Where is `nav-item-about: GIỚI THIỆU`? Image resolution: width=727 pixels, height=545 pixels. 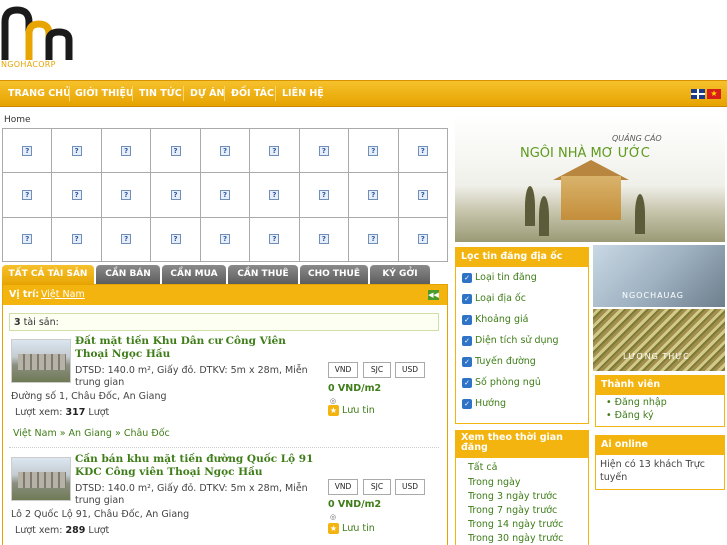 nav-item-about: GIỚI THIỆU is located at coordinates (104, 93).